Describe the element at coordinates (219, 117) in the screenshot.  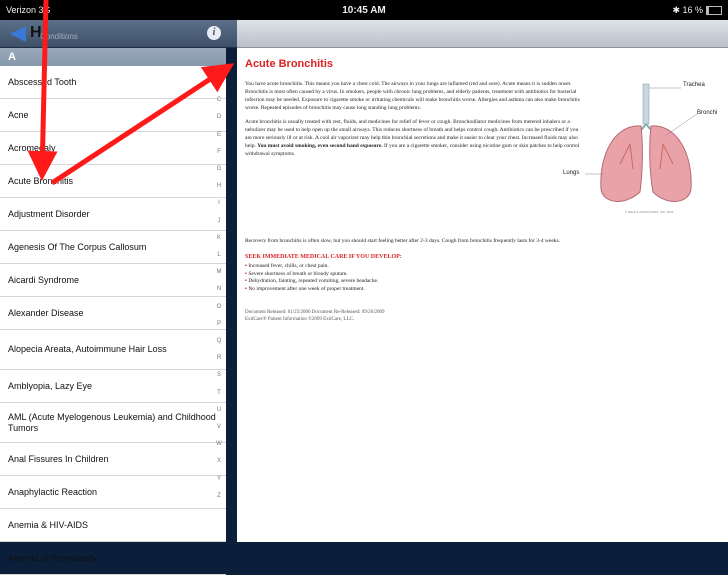
I see `index-letter: D` at that location.